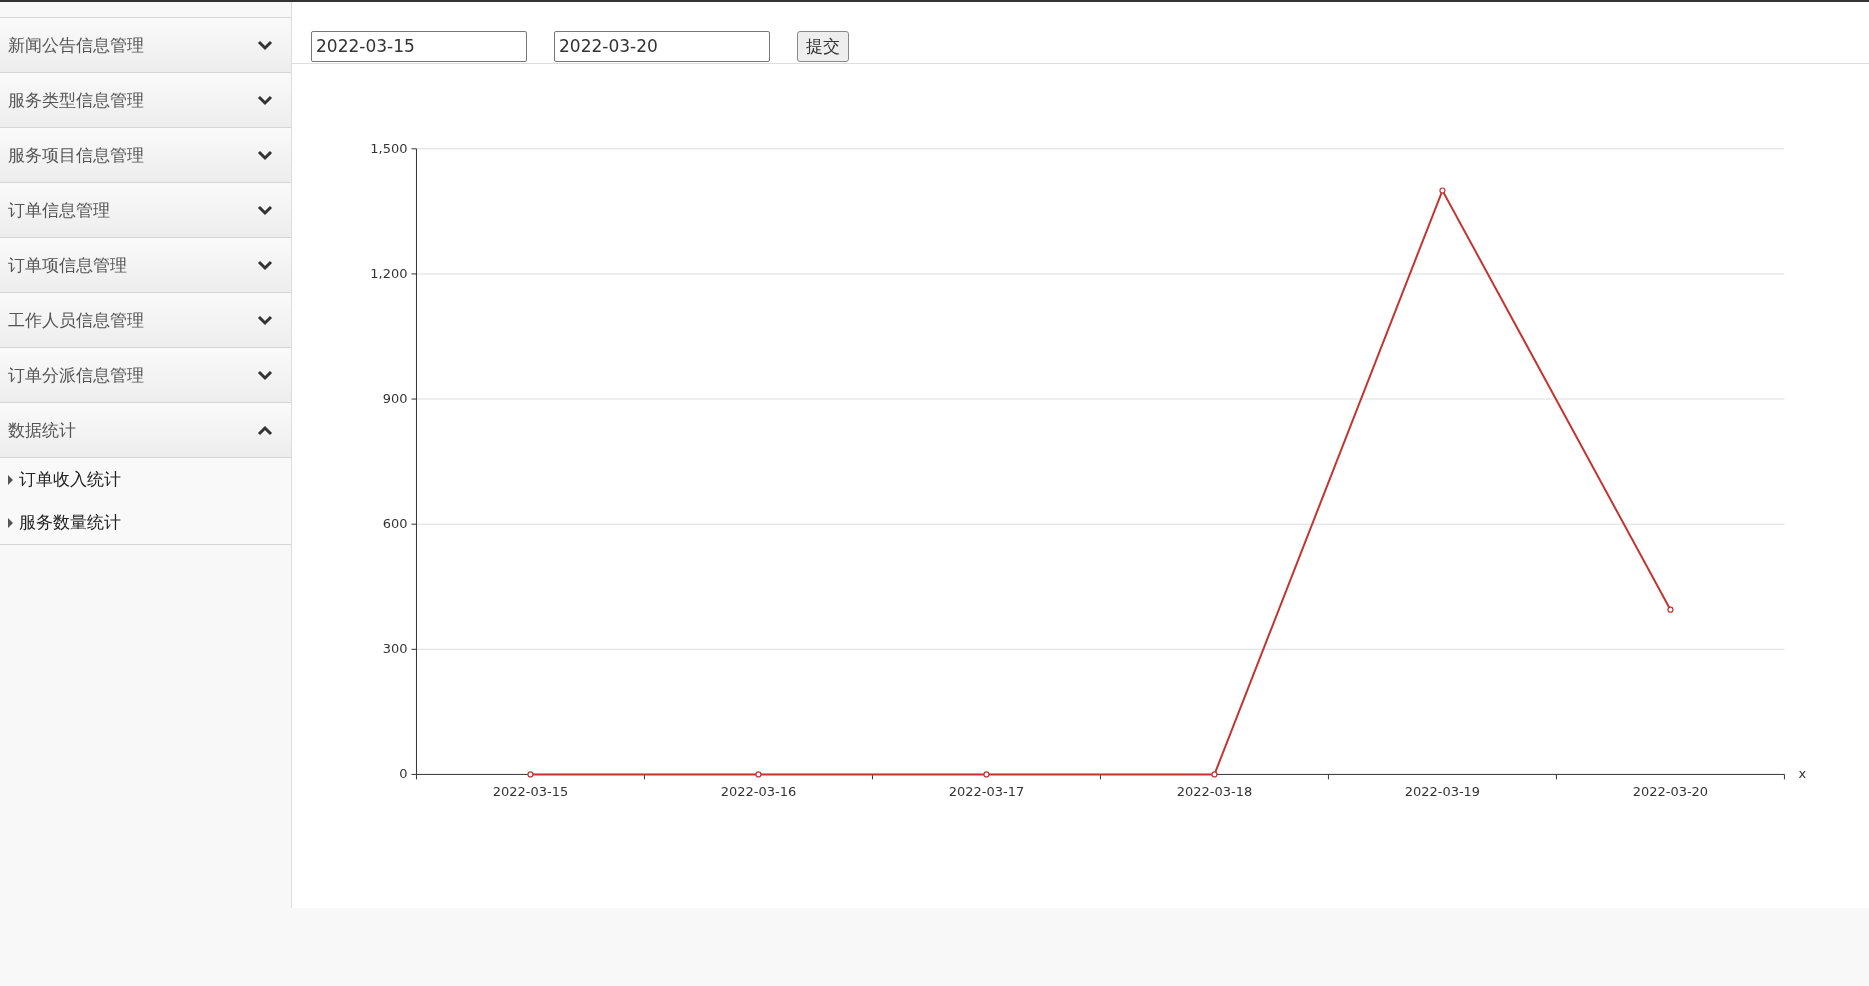  Describe the element at coordinates (389, 273) in the screenshot. I see `y-tick-label: 1,200` at that location.